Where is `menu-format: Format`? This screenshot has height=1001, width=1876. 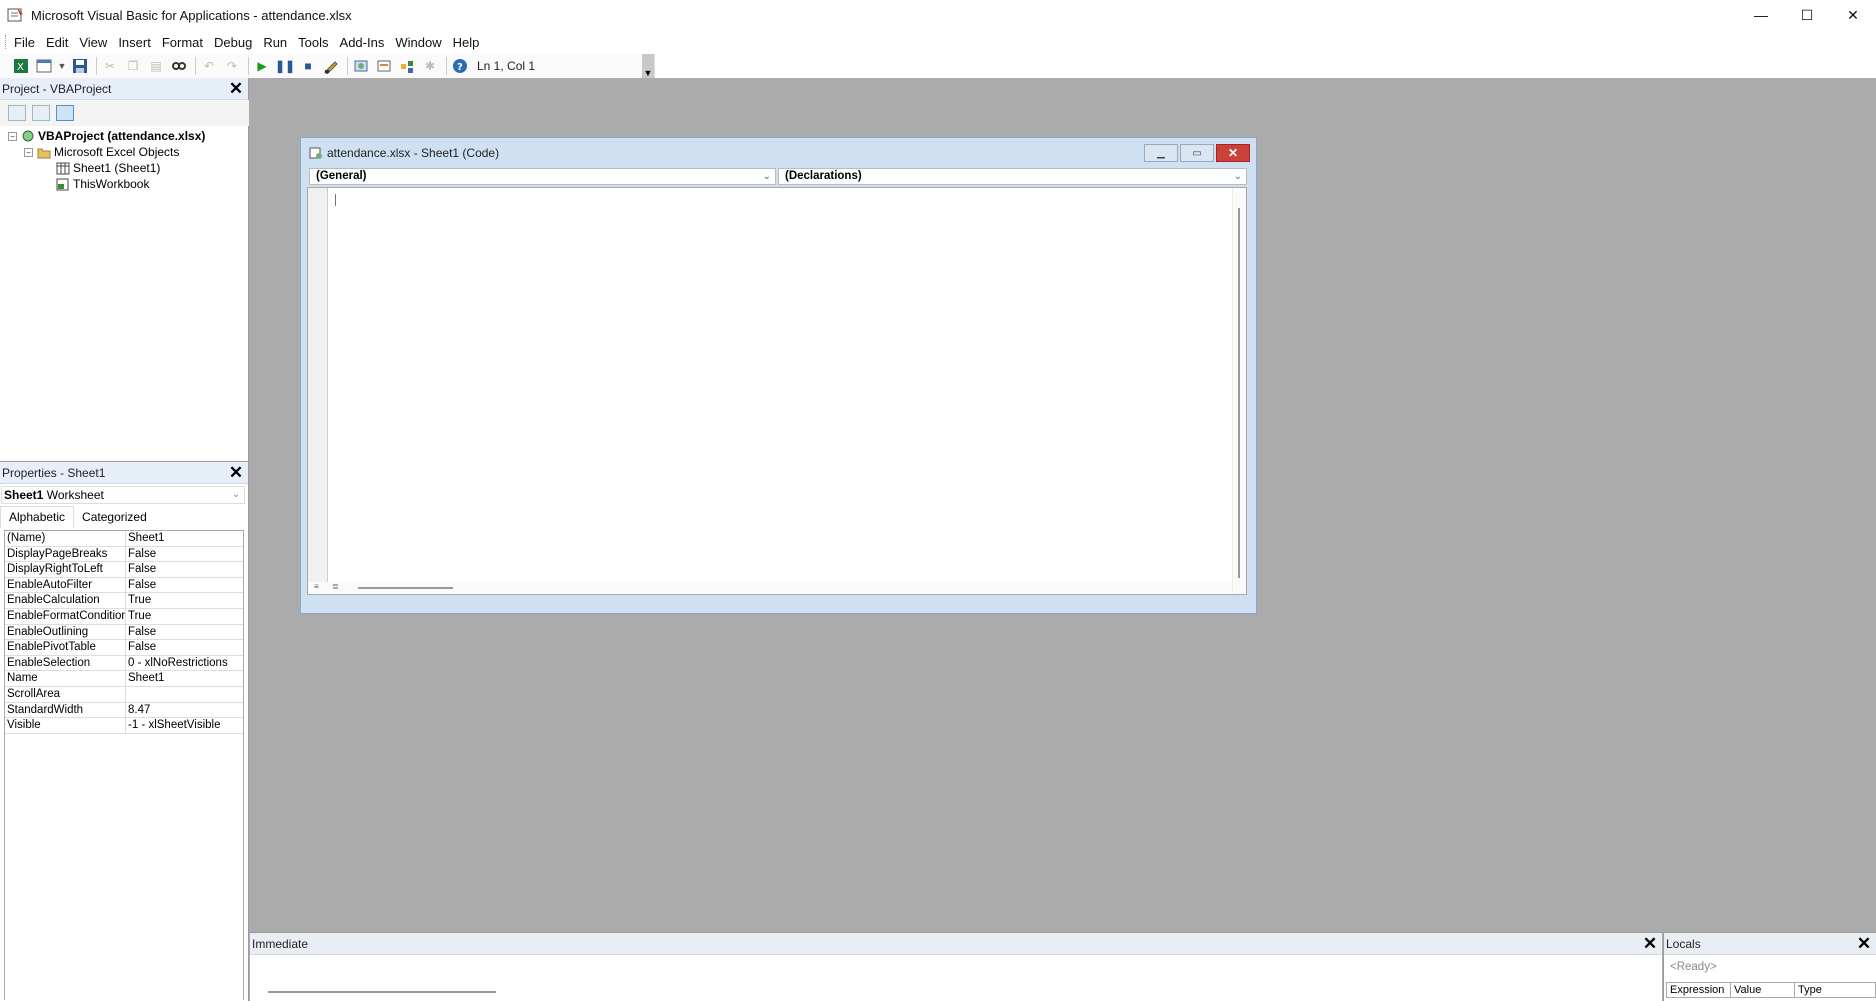
menu-format: Format is located at coordinates (182, 42).